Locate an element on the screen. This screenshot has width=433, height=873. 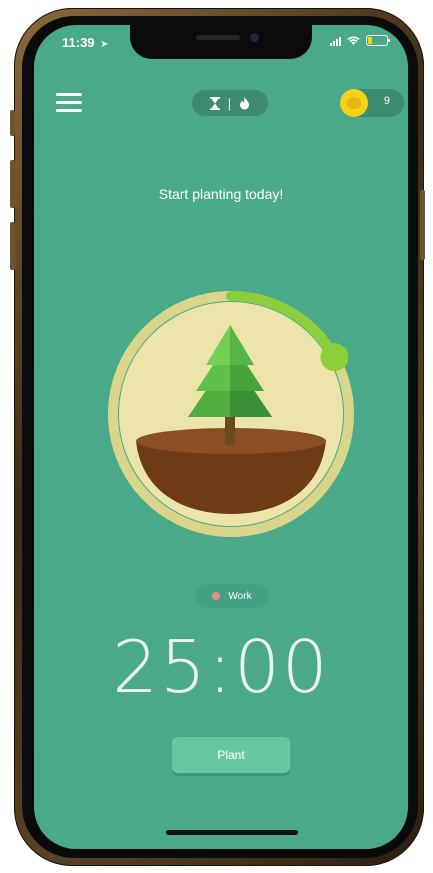
status-time: 11:39 ➤ is located at coordinates (85, 42).